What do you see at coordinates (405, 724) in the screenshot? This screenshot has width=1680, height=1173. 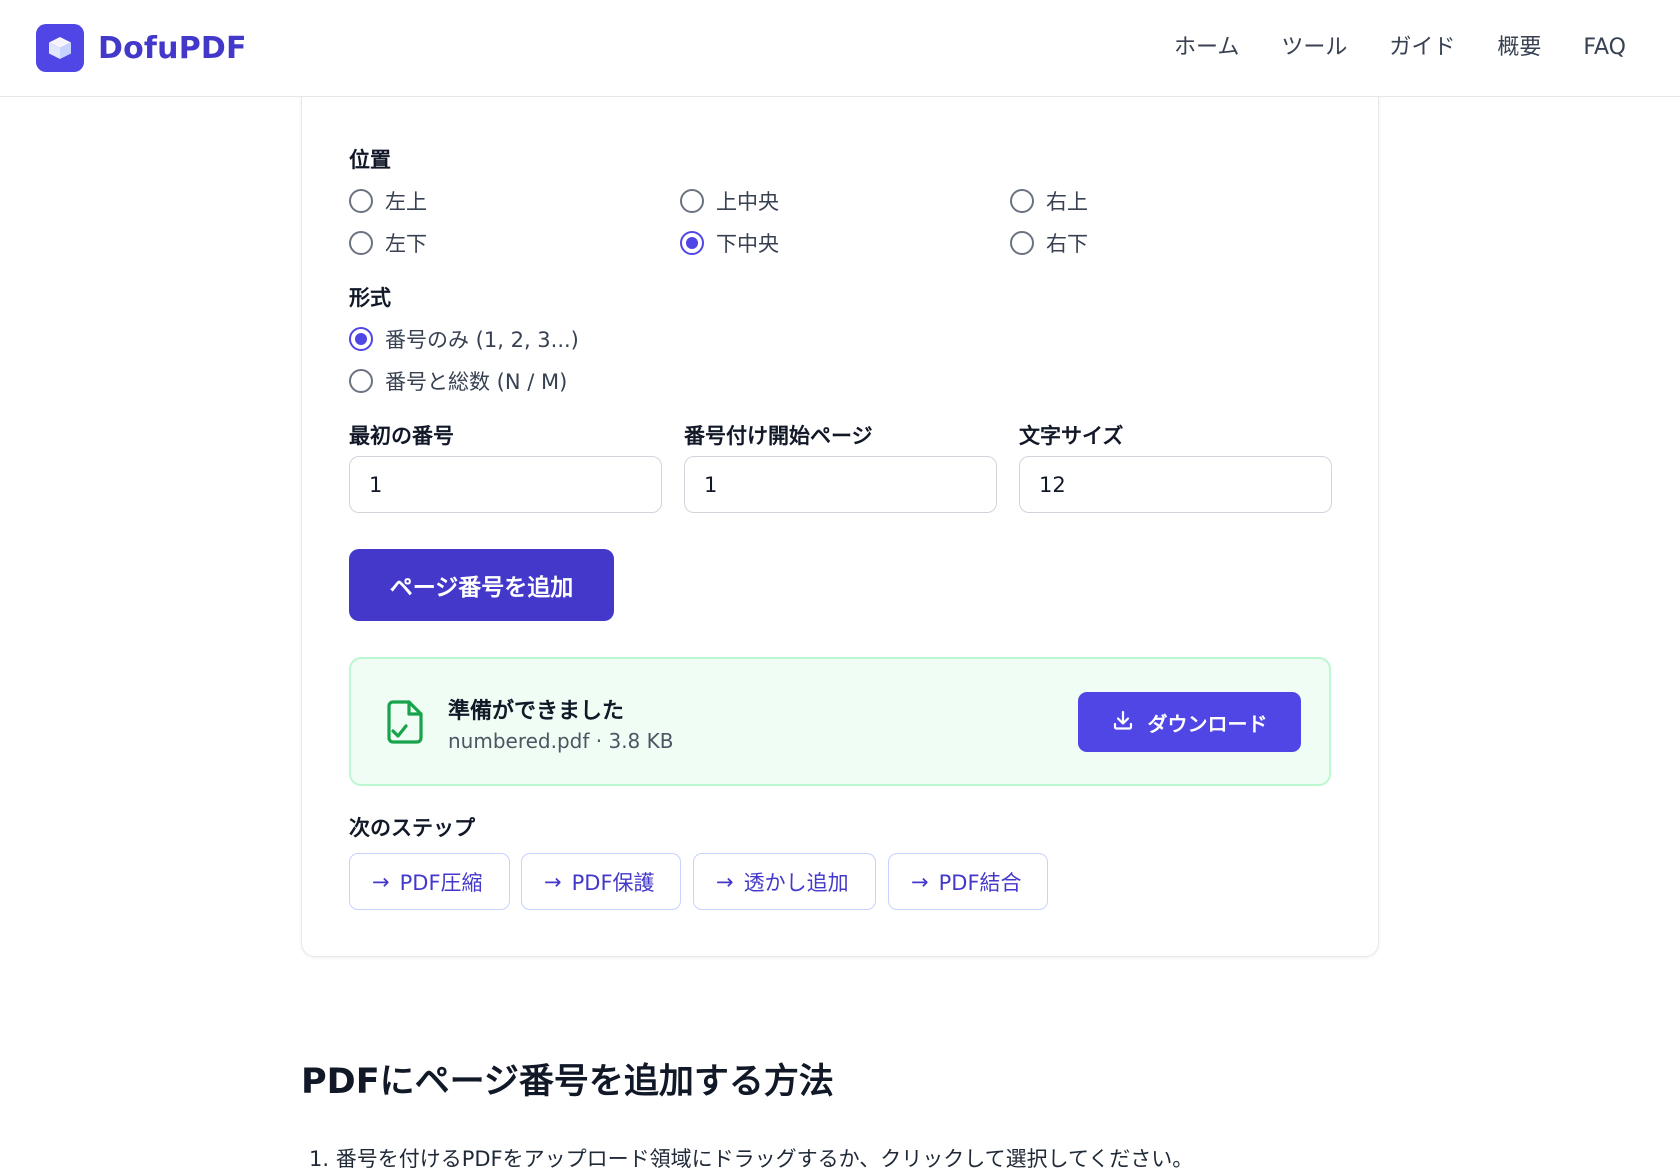 I see `file-check-icon` at bounding box center [405, 724].